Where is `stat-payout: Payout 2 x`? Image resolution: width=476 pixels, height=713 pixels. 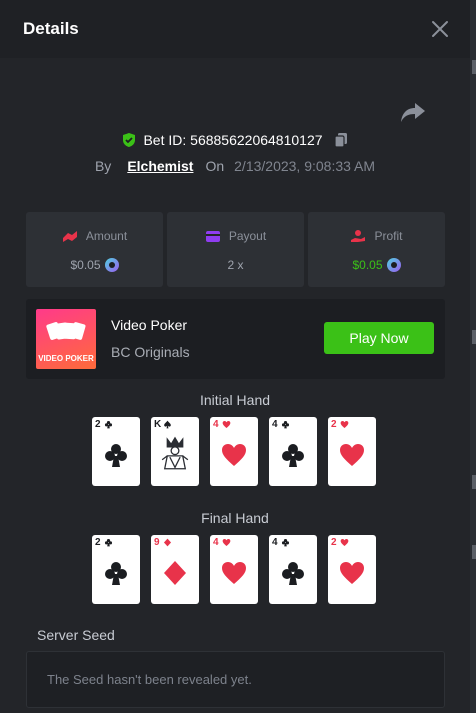
stat-payout: Payout 2 x is located at coordinates (235, 249).